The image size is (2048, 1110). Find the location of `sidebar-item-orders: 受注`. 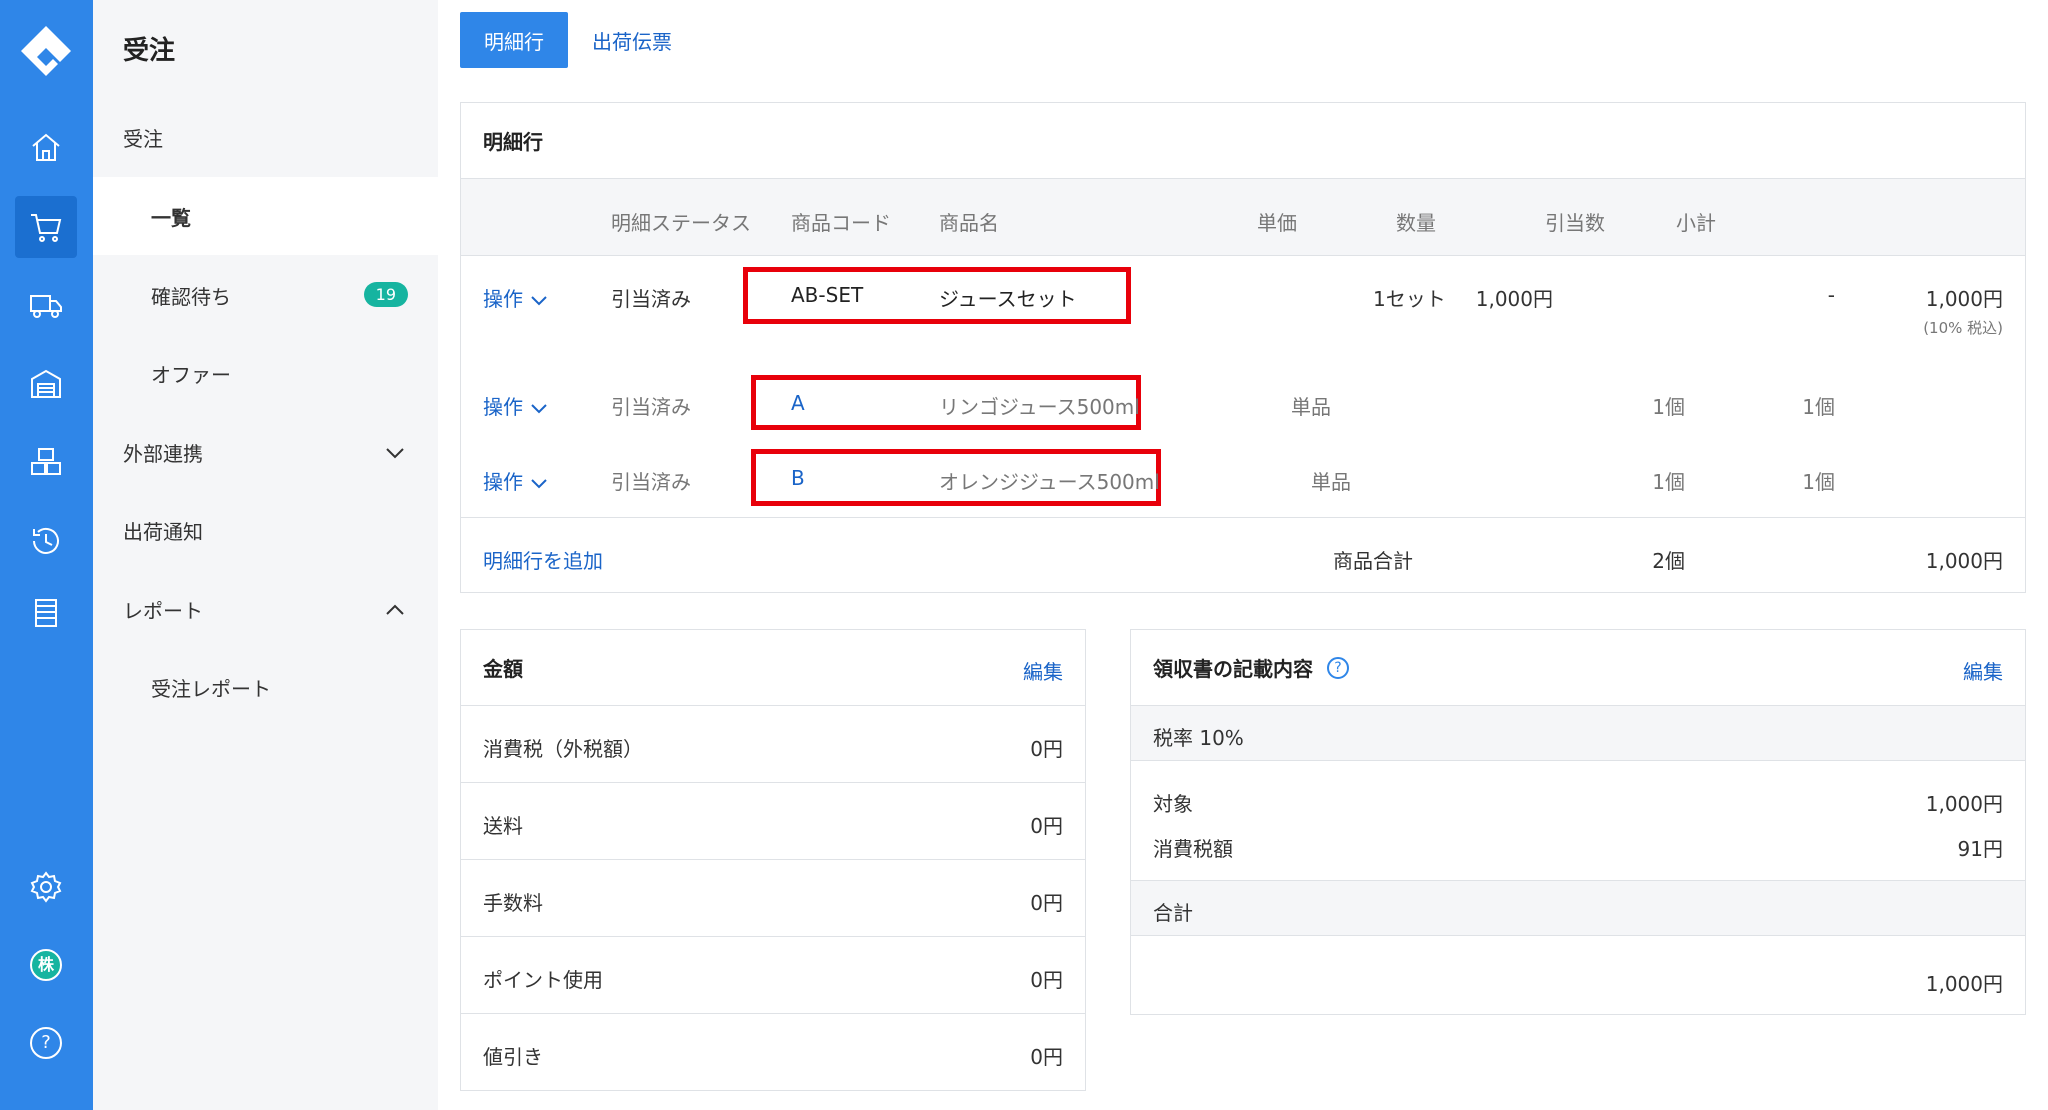

sidebar-item-orders: 受注 is located at coordinates (265, 137).